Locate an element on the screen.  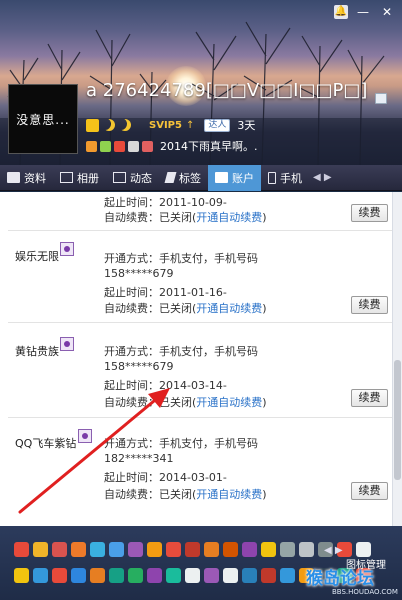
tab-label: 相册 is located at coordinates (88, 178).